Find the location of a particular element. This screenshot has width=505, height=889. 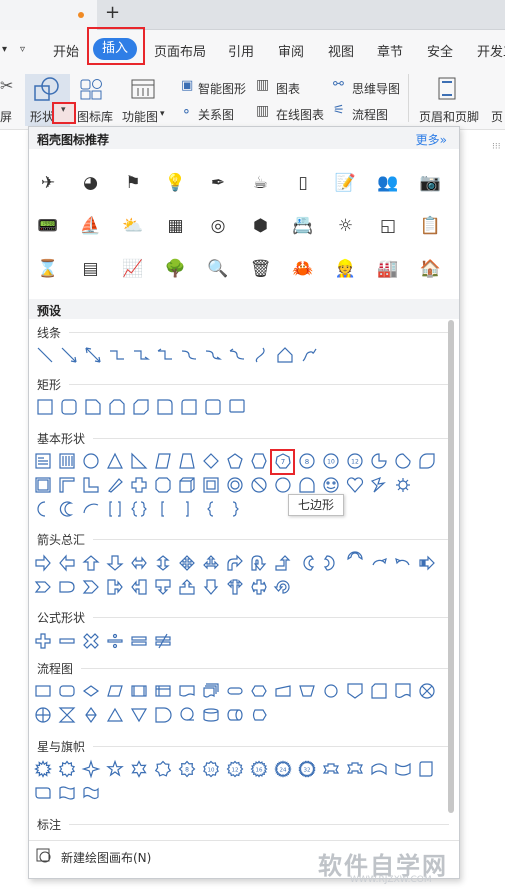

header-footer-button: 页眉和页脚 is located at coordinates (449, 116).